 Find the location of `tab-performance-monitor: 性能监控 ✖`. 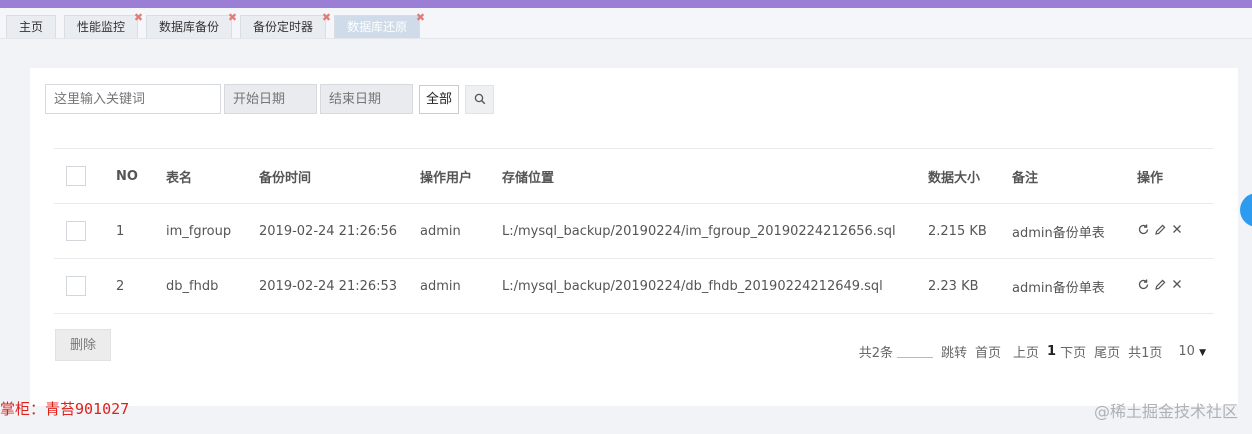

tab-performance-monitor: 性能监控 ✖ is located at coordinates (103, 25).